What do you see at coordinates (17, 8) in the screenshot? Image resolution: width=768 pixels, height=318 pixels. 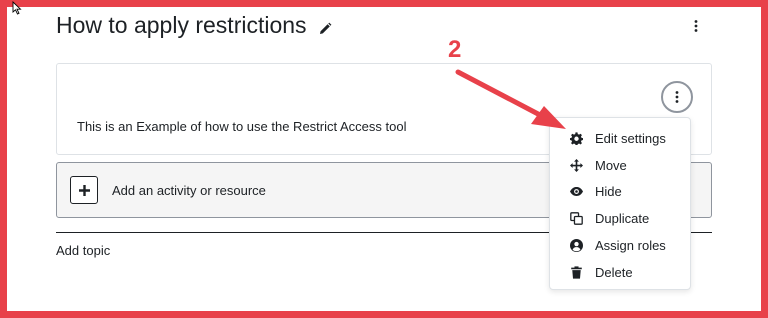 I see `mouse-cursor-icon` at bounding box center [17, 8].